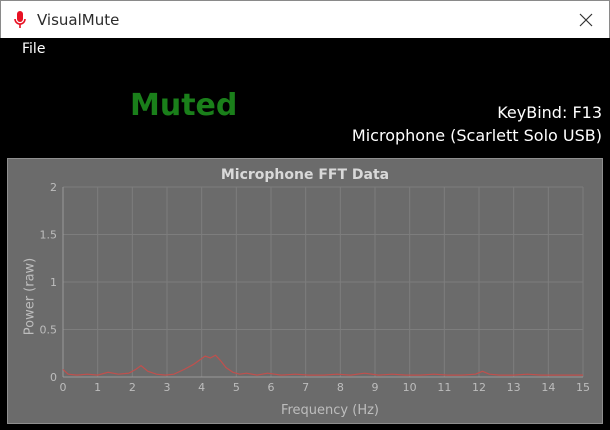  What do you see at coordinates (322, 365) in the screenshot?
I see `series-line` at bounding box center [322, 365].